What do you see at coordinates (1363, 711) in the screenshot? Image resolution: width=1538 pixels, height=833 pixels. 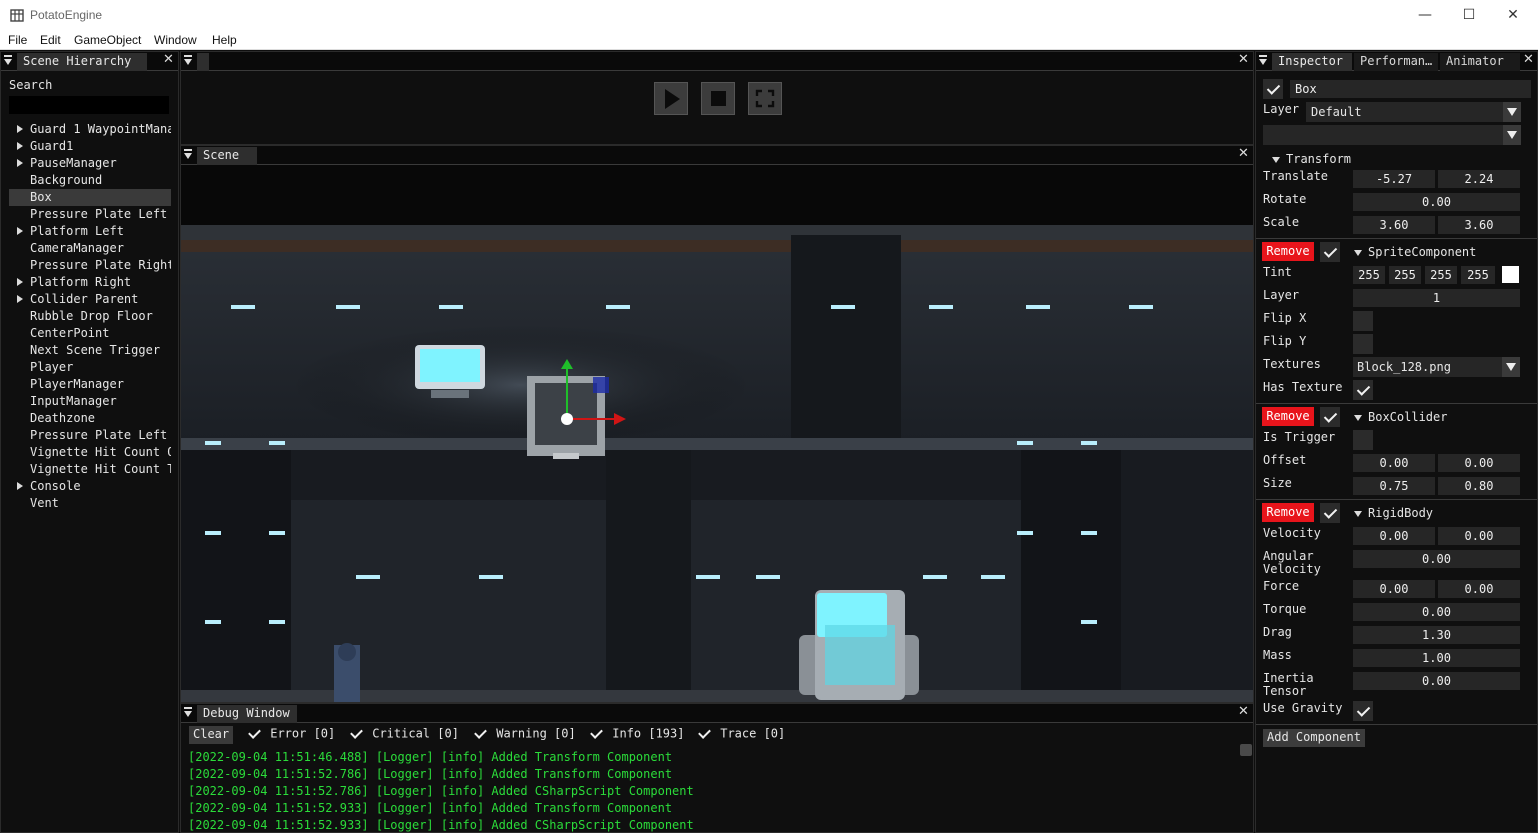 I see `use-gravity-checkbox` at bounding box center [1363, 711].